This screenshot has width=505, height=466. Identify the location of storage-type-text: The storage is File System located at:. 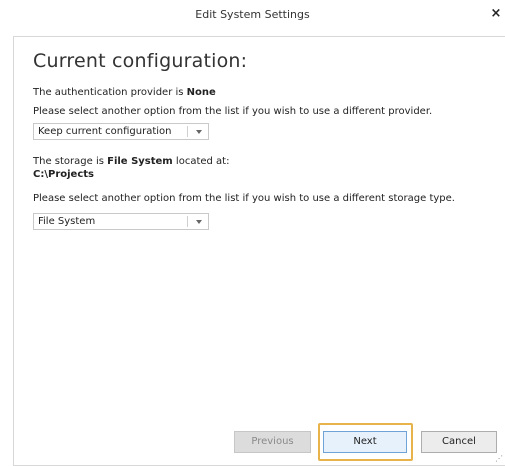
(131, 161).